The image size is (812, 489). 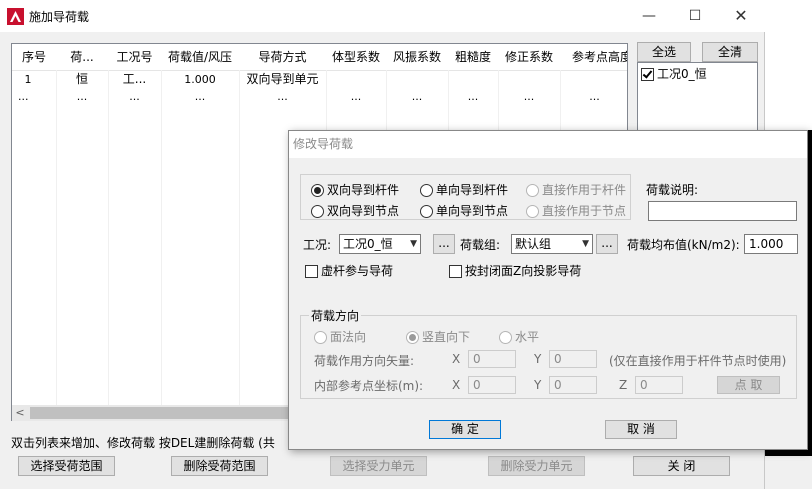 I want to click on column-header: 序号, so click(x=34, y=57).